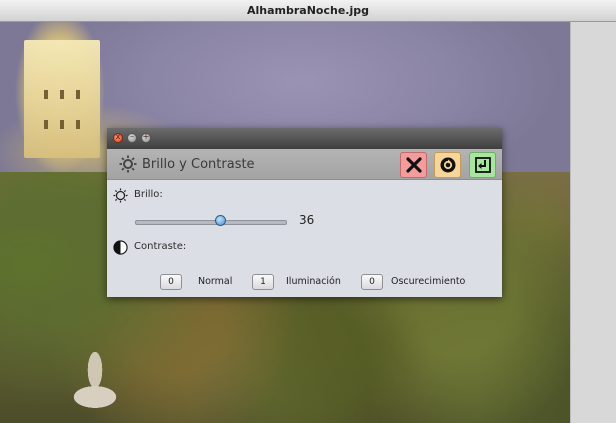 This screenshot has width=616, height=423. I want to click on contrast-normal-label: Normal, so click(215, 281).